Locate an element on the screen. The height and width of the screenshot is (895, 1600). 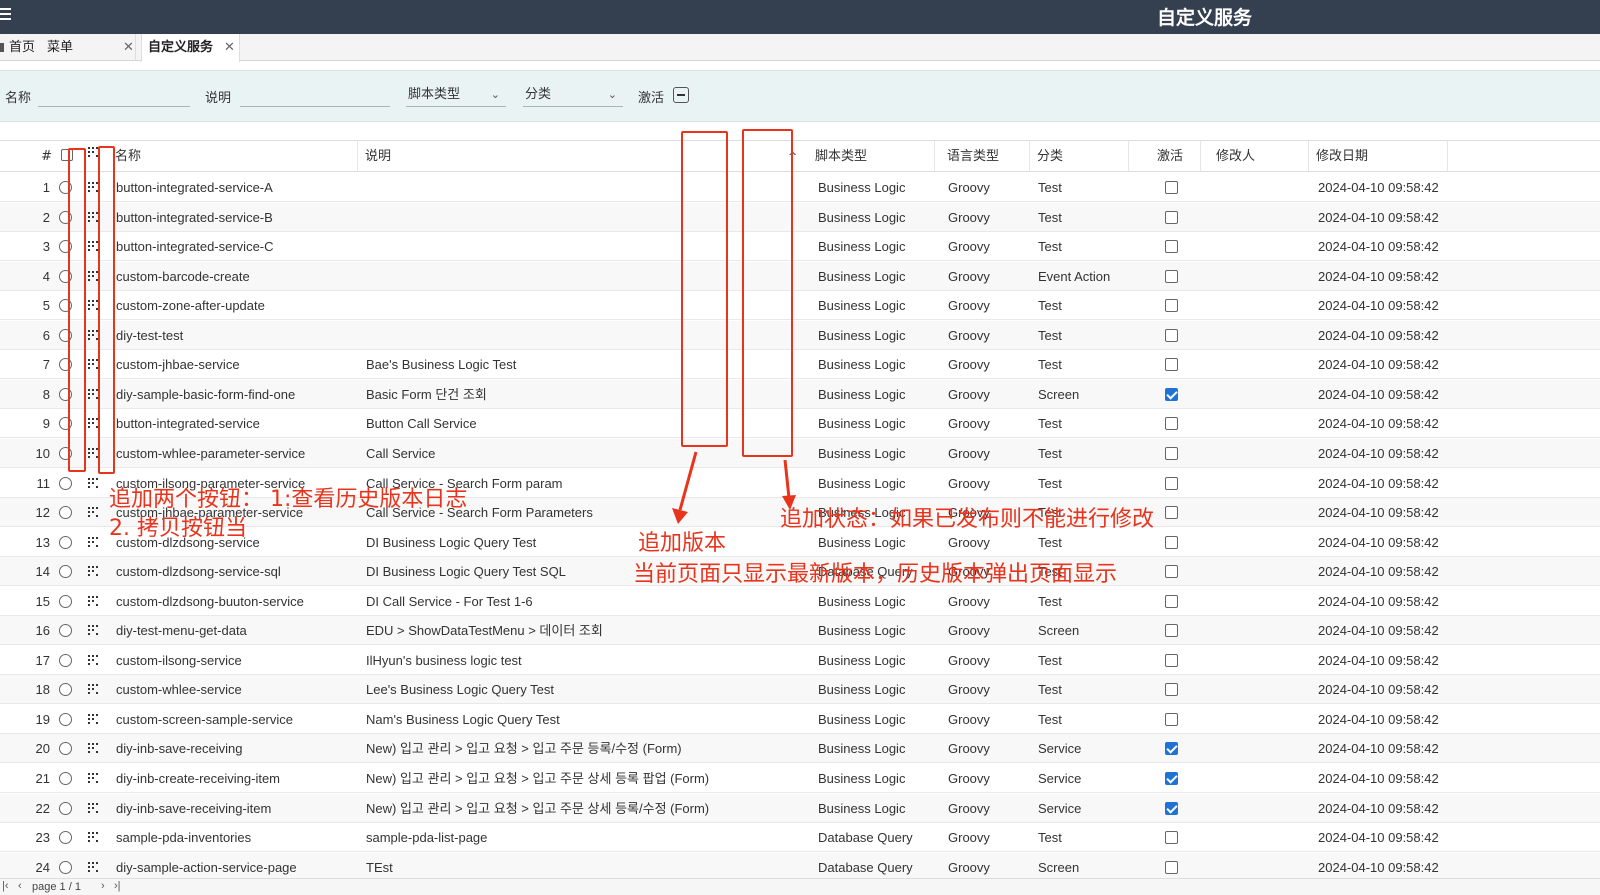
cell-category: Screen is located at coordinates (1088, 394).